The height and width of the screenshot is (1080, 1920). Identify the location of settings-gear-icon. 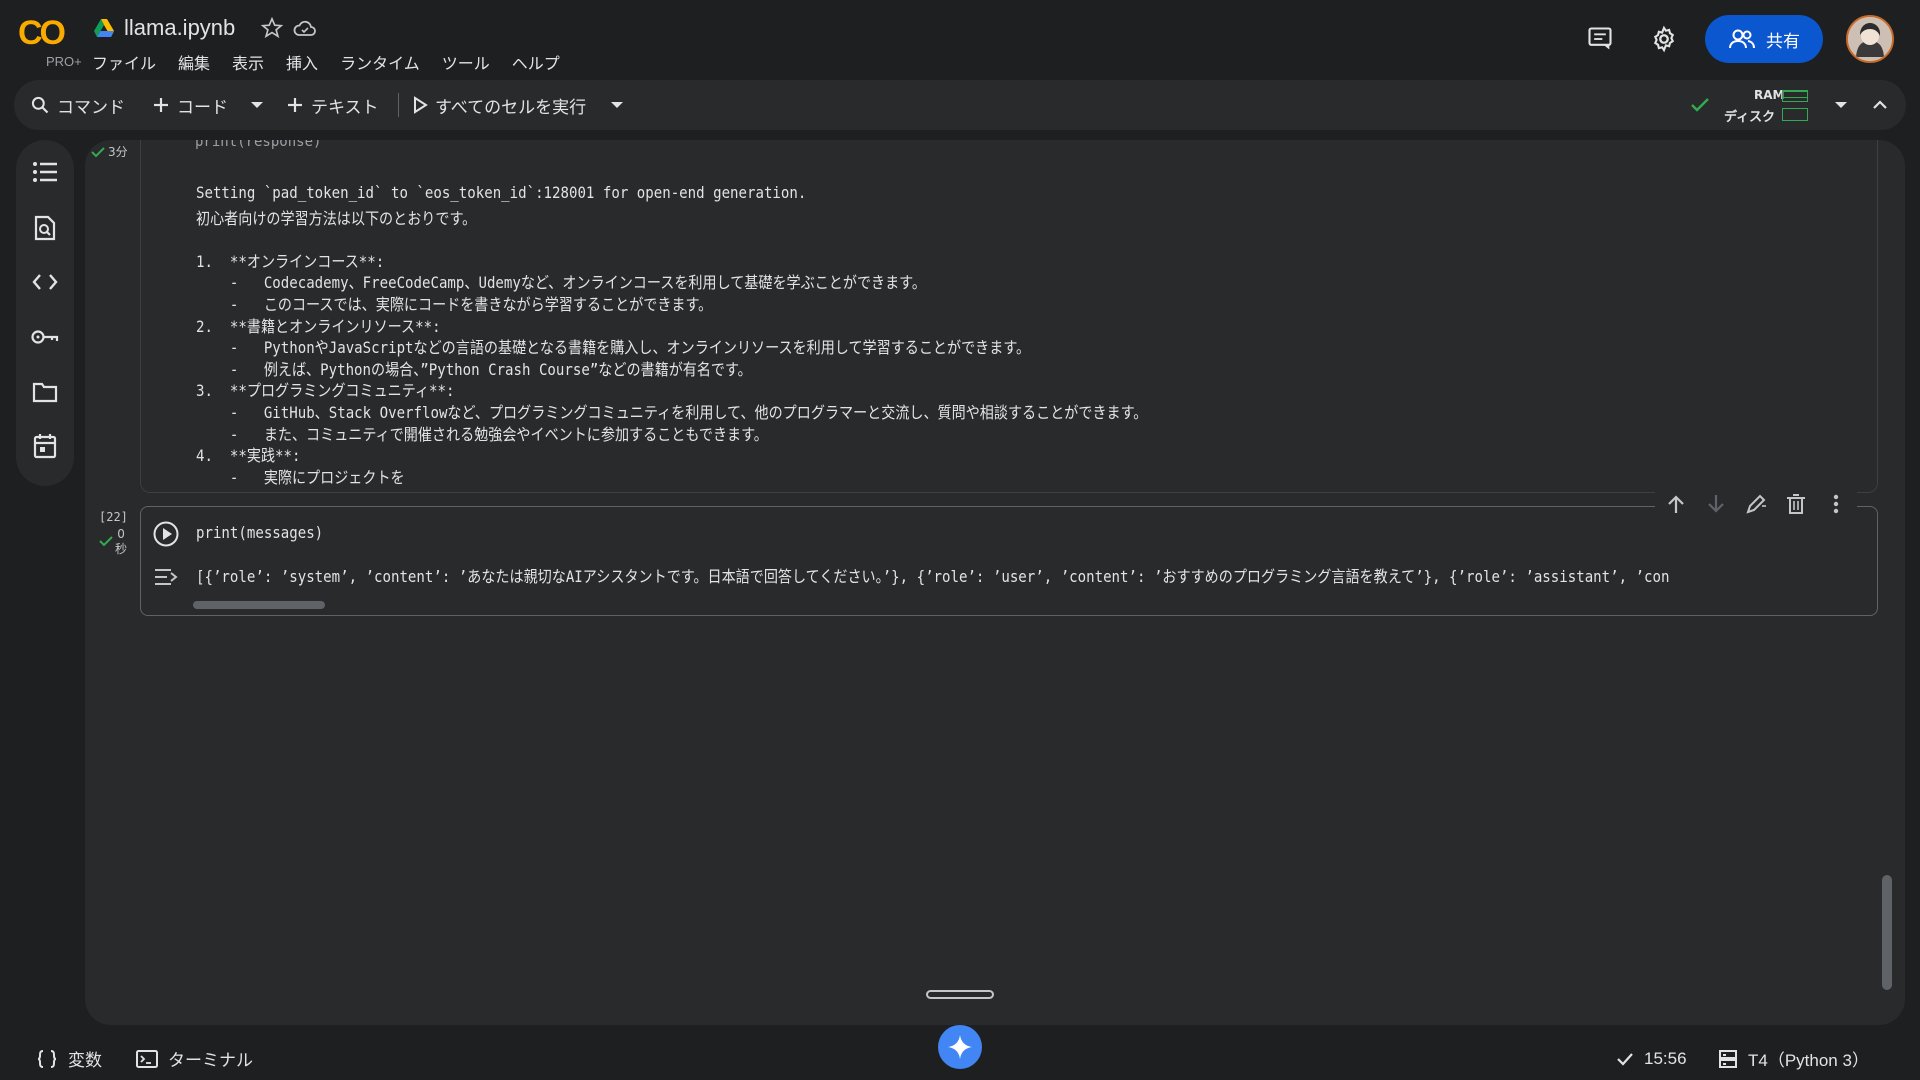
(1664, 39).